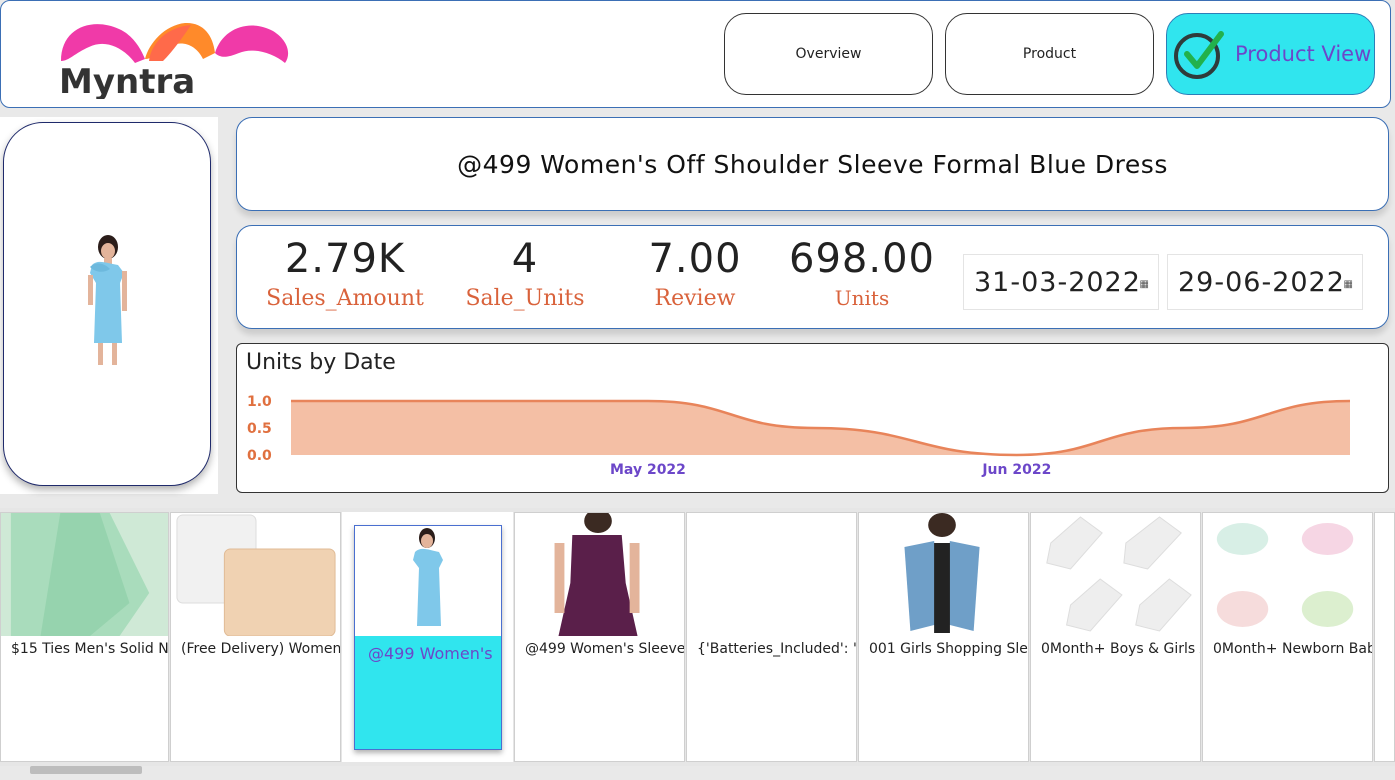 This screenshot has width=1395, height=780. I want to click on product-view-nav-label: Product View, so click(1303, 54).